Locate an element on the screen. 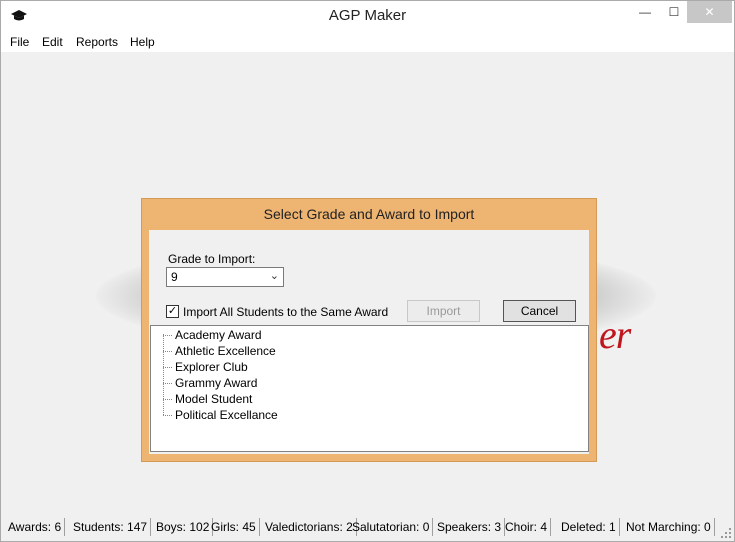  tree-item-academy-award: Academy Award is located at coordinates (369, 335).